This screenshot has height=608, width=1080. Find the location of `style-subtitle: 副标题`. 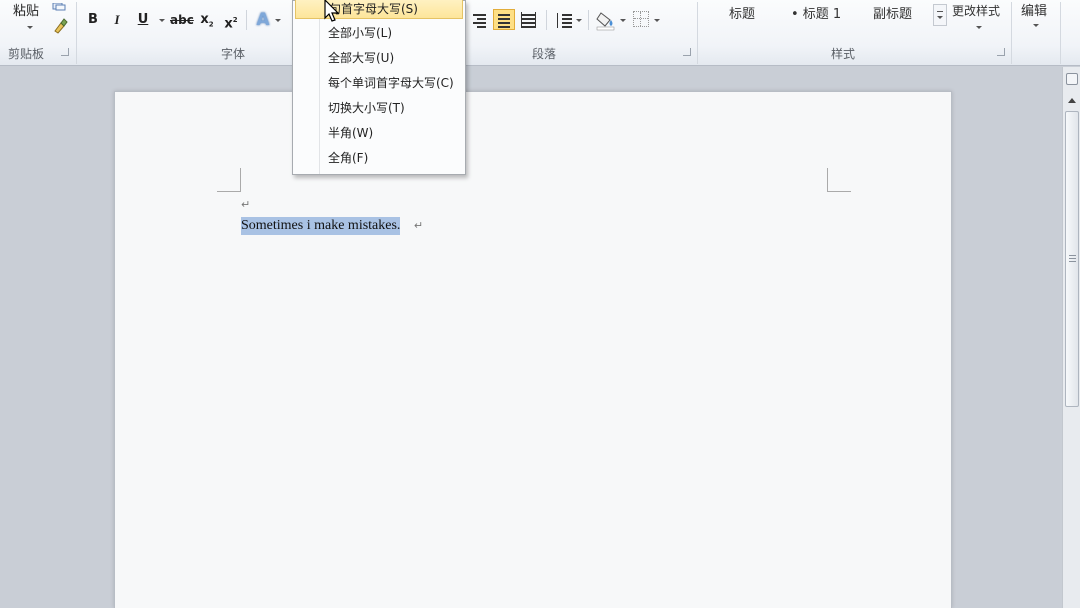

style-subtitle: 副标题 is located at coordinates (892, 12).